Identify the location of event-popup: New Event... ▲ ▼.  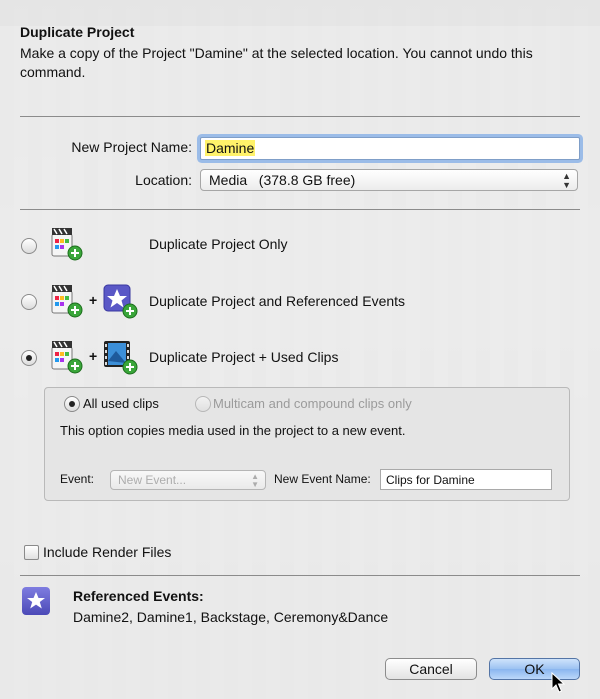
(188, 480).